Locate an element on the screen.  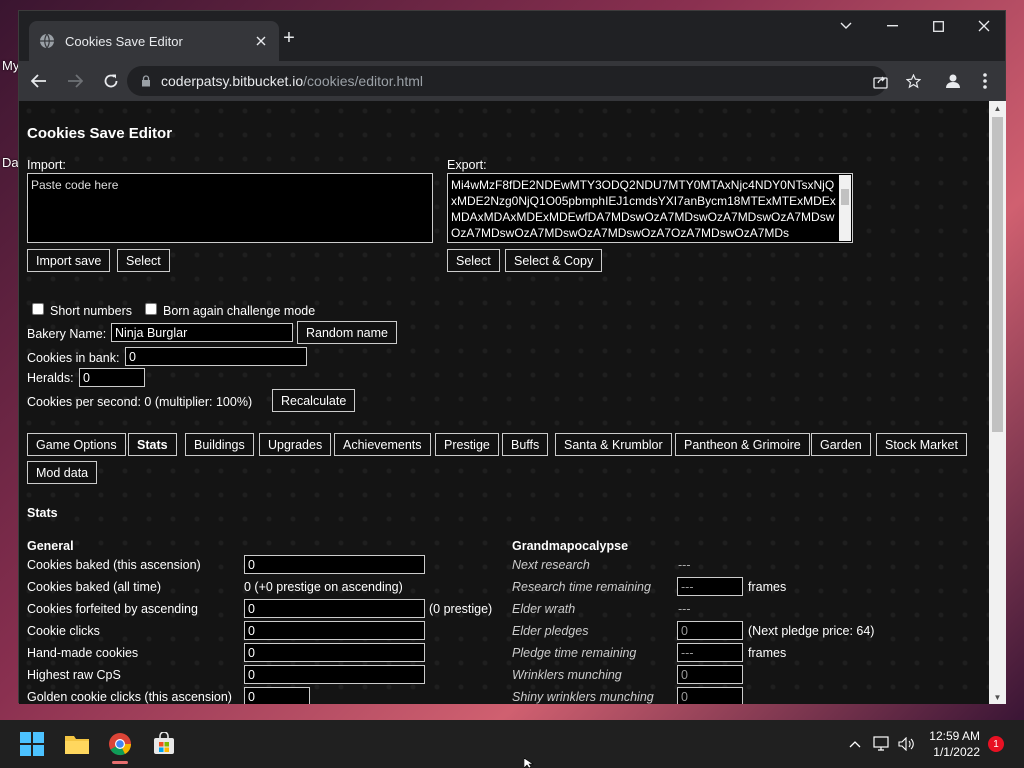
import-textarea: Paste code here is located at coordinates (230, 208).